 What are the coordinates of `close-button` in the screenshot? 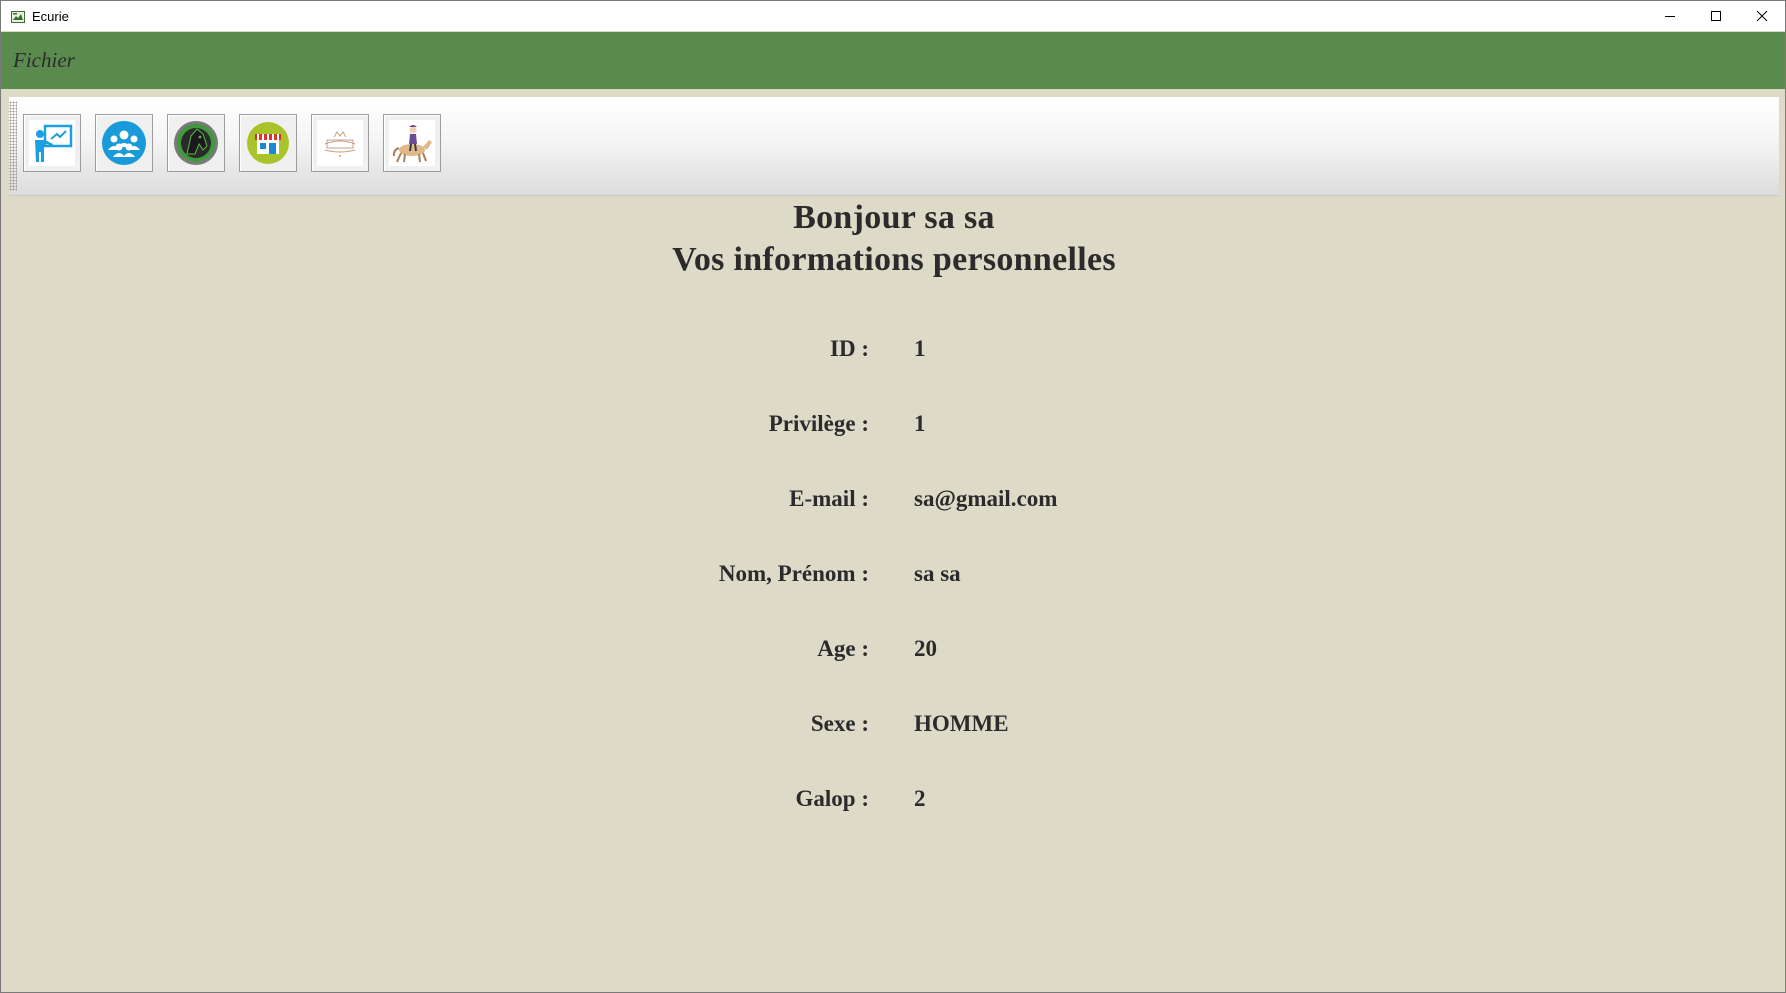 It's located at (1762, 16).